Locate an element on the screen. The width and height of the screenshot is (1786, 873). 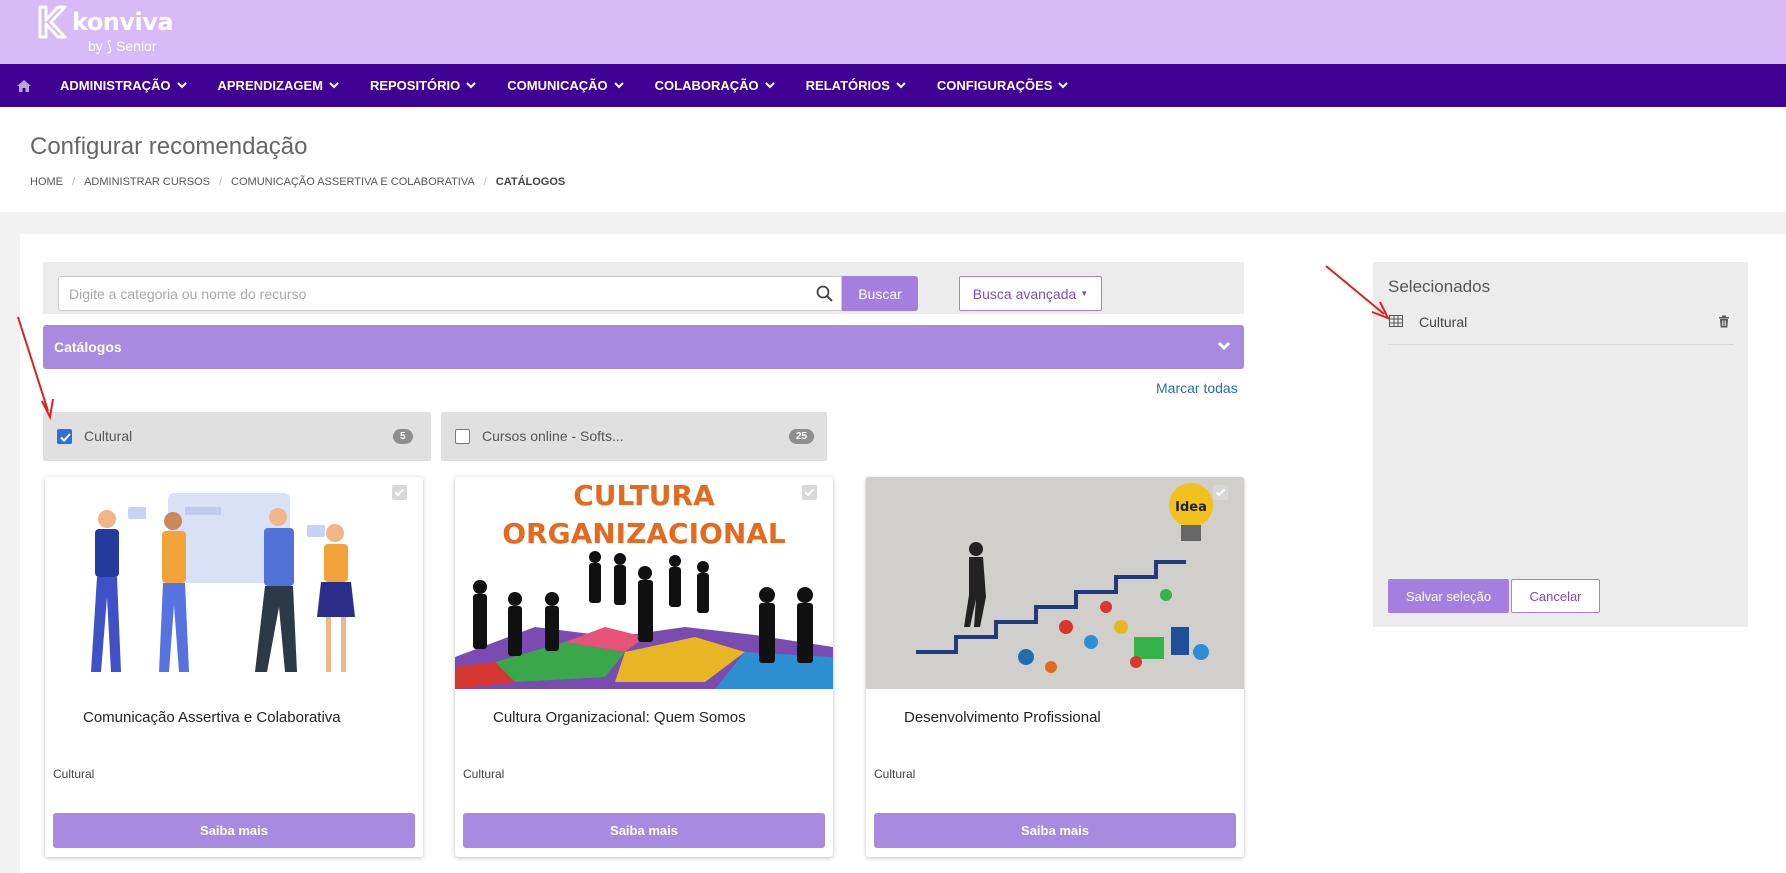
search-button: Buscar is located at coordinates (880, 293).